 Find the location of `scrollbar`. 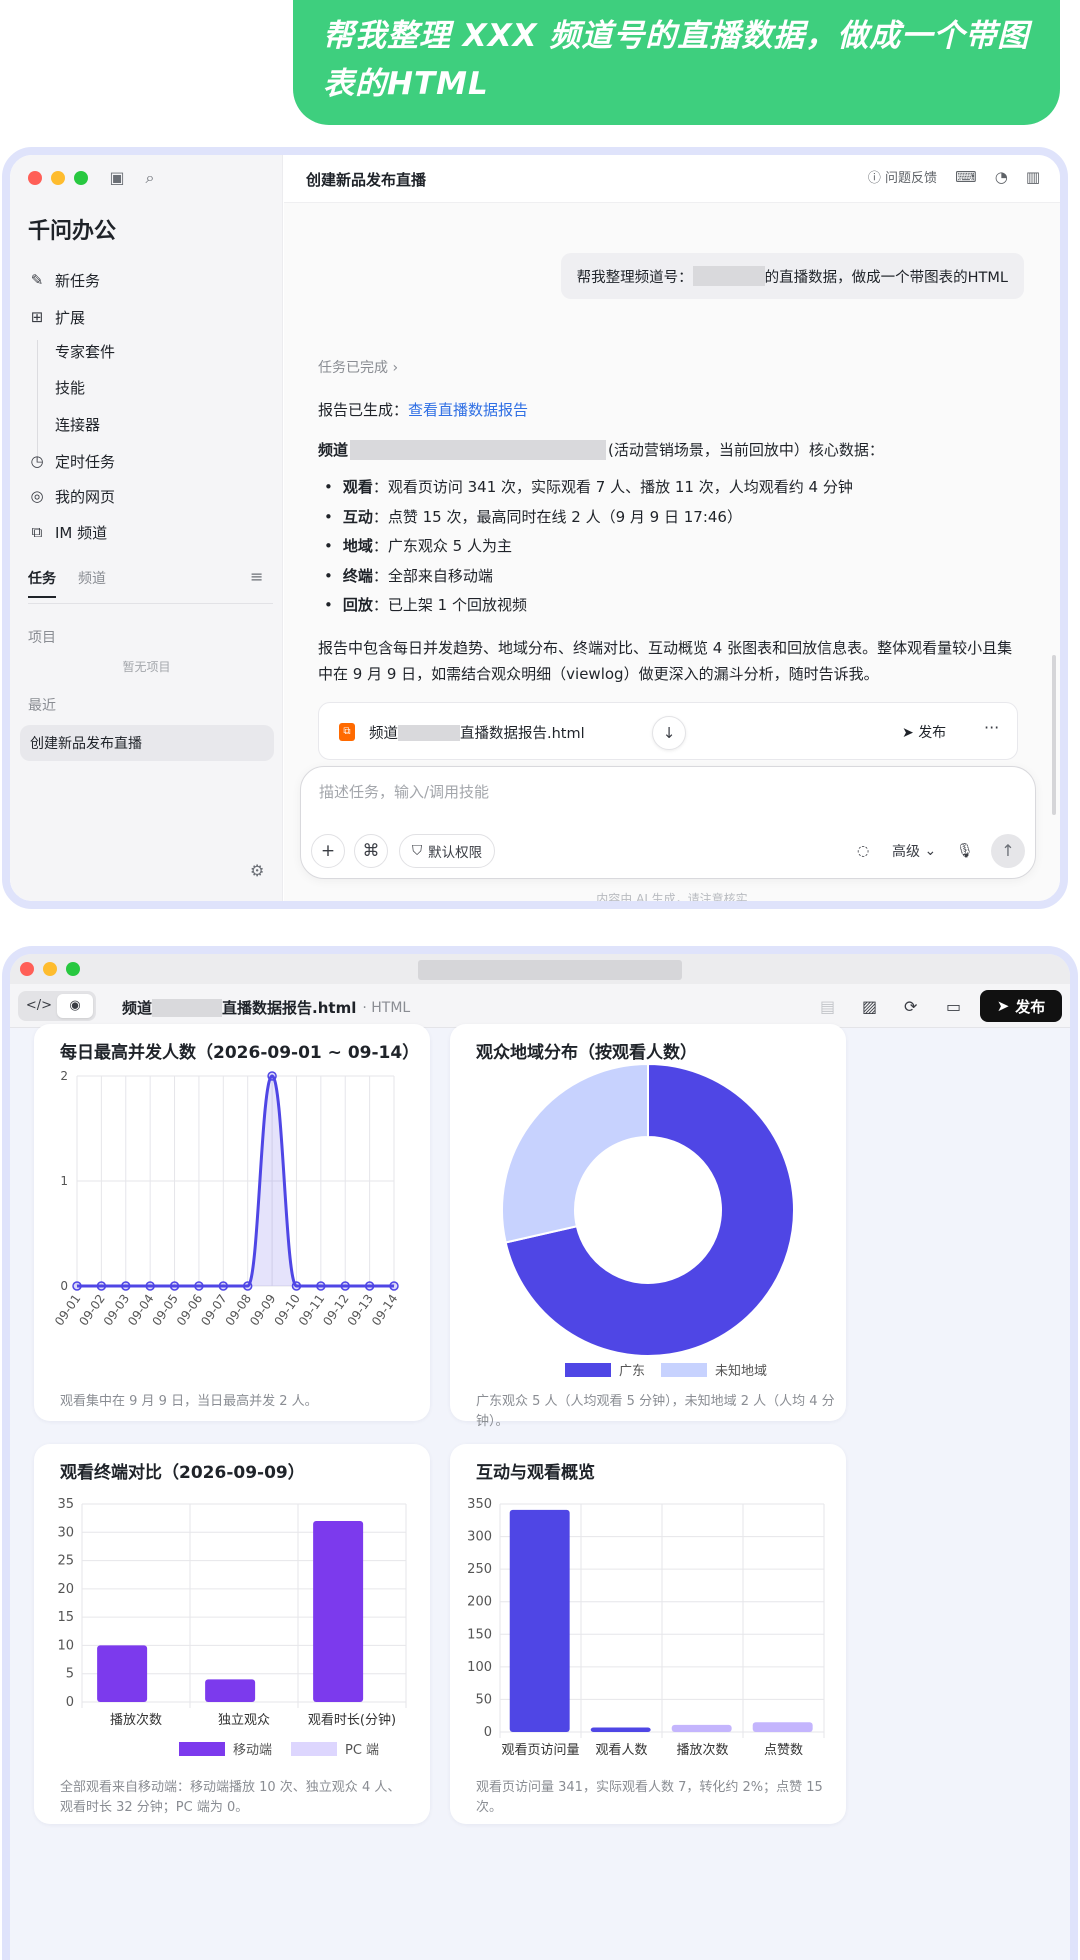

scrollbar is located at coordinates (1054, 735).